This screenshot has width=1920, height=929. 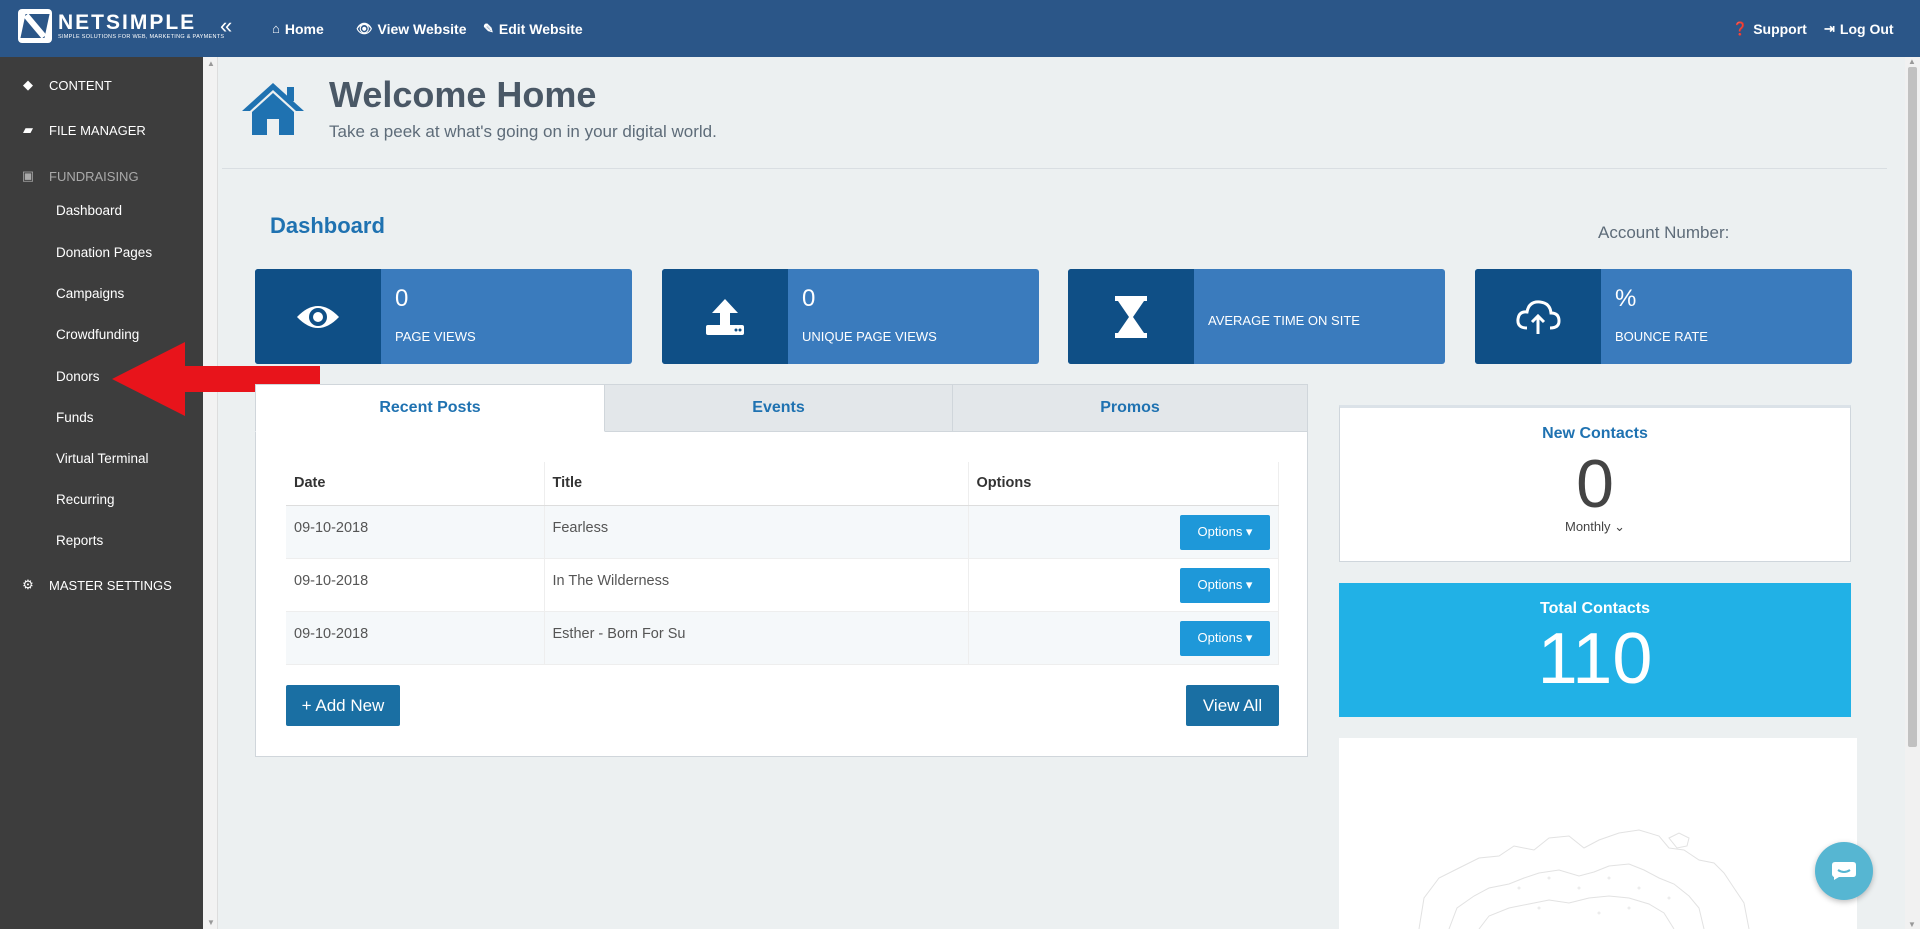 I want to click on tab-recent-posts: Recent Posts, so click(x=430, y=408).